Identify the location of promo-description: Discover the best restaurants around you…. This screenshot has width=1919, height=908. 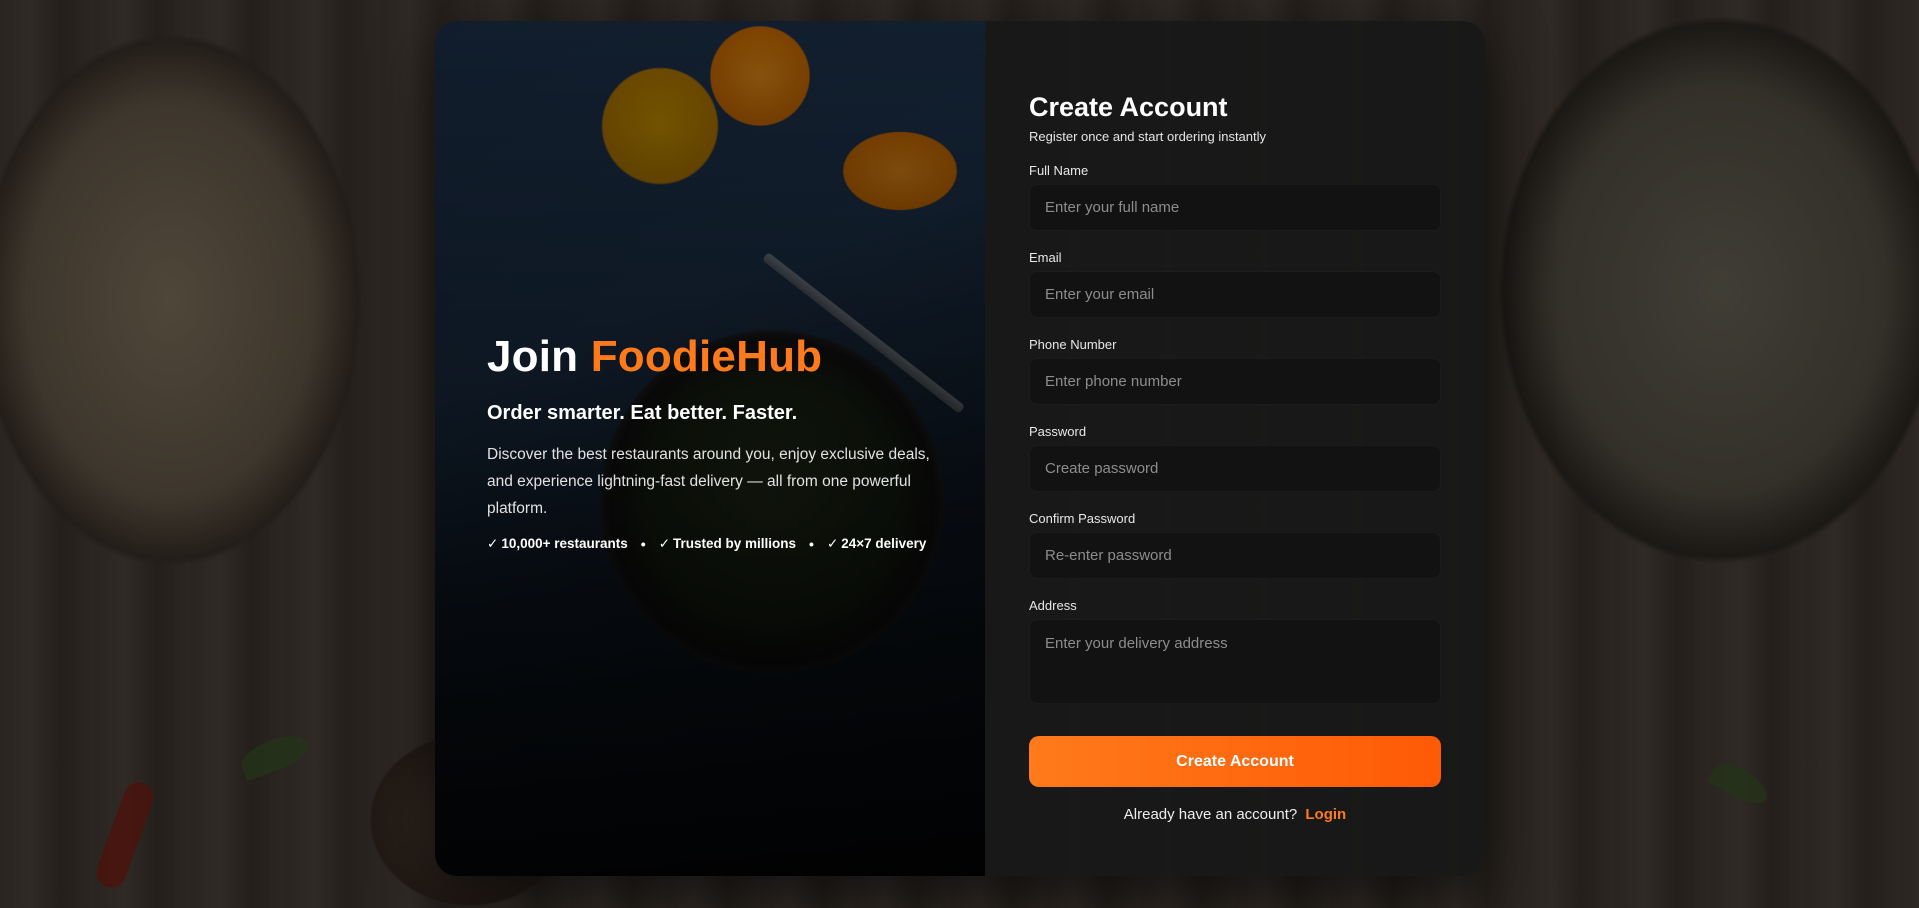
(708, 481).